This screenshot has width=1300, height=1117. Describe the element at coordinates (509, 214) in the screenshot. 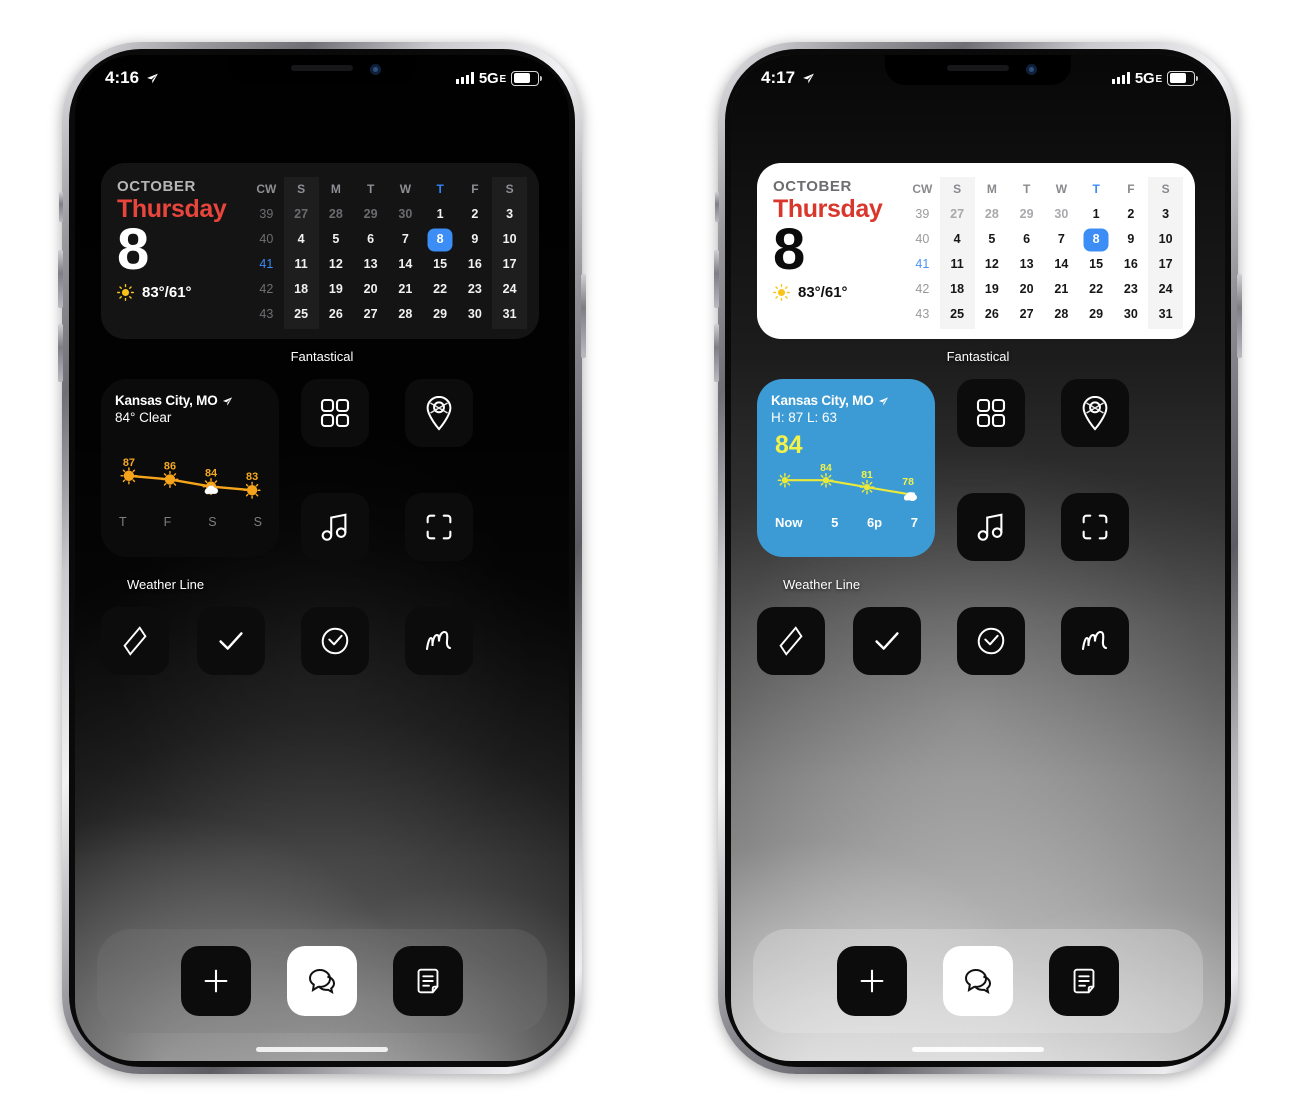

I see `calendar-day-cell: 3` at that location.